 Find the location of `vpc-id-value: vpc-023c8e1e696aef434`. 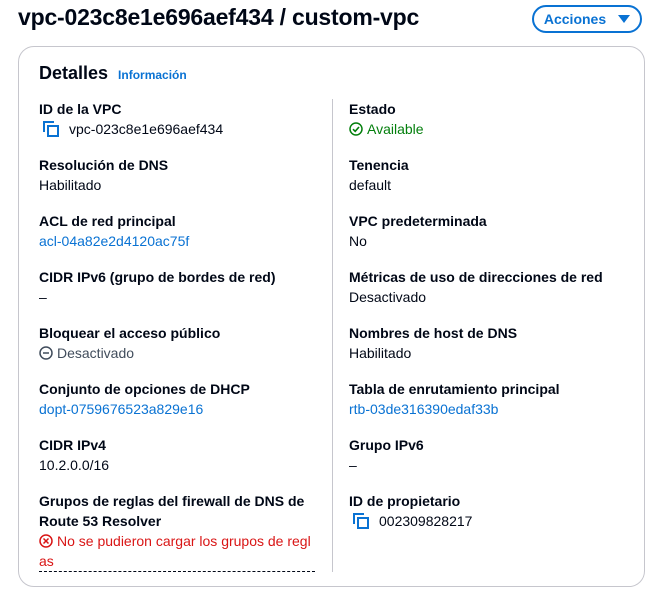

vpc-id-value: vpc-023c8e1e696aef434 is located at coordinates (146, 129).